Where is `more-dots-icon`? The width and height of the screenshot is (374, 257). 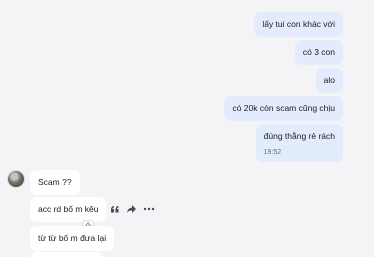 more-dots-icon is located at coordinates (149, 209).